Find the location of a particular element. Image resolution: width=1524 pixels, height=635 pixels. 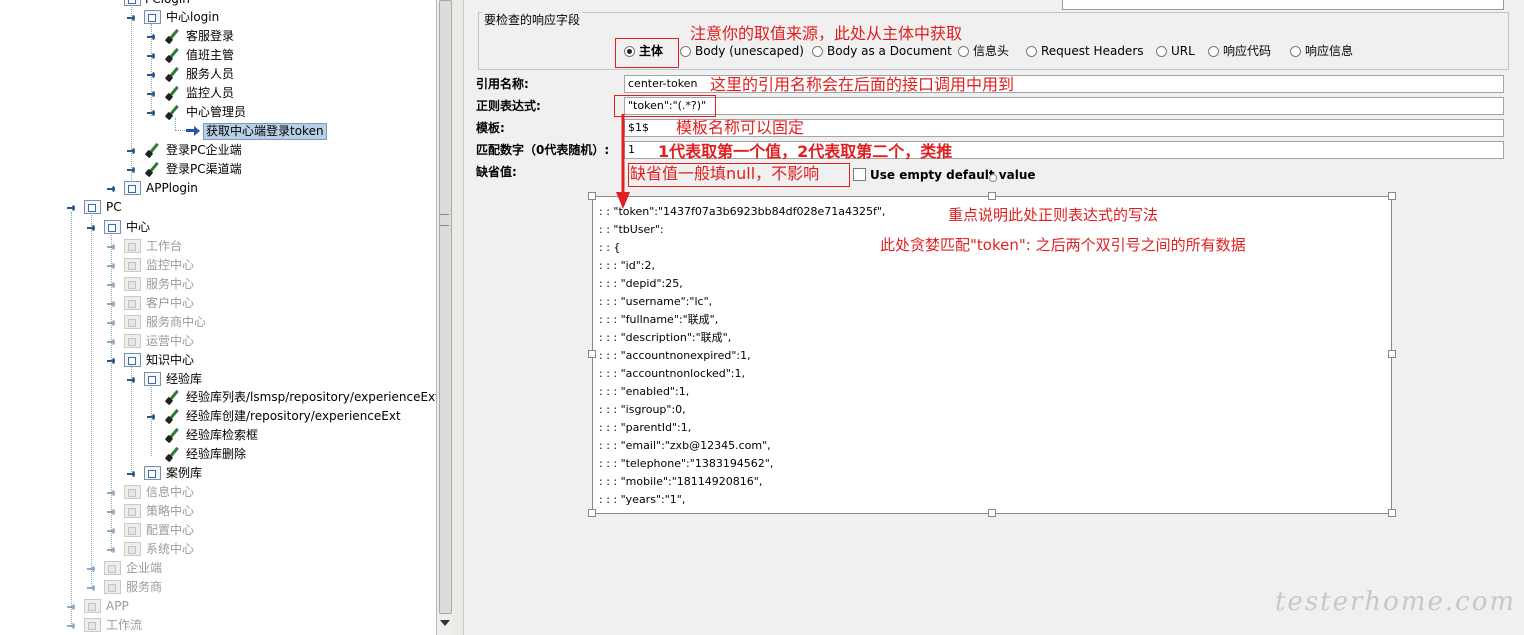

tree-node-sampler: 监控人员 is located at coordinates (218, 93).